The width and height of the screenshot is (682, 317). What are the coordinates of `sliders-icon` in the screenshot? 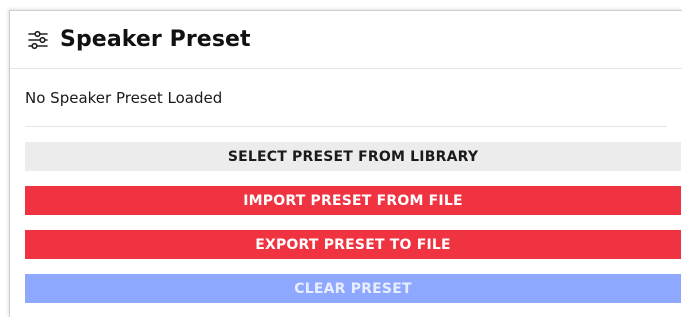 It's located at (38, 40).